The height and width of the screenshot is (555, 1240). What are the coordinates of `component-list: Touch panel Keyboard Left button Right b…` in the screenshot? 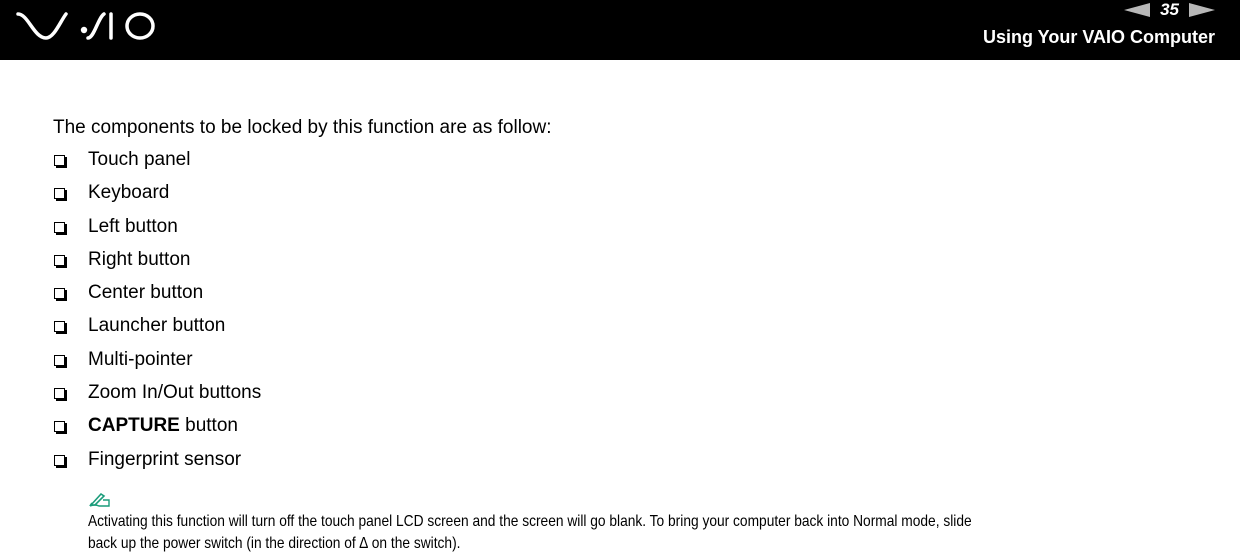 It's located at (157, 315).